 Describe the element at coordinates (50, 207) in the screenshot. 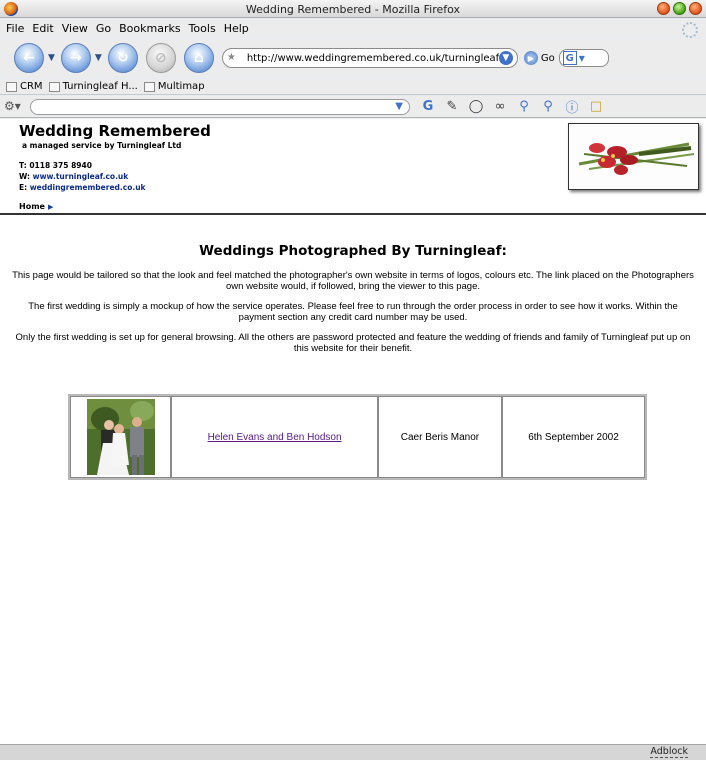

I see `arrow-right-icon: ▶` at that location.